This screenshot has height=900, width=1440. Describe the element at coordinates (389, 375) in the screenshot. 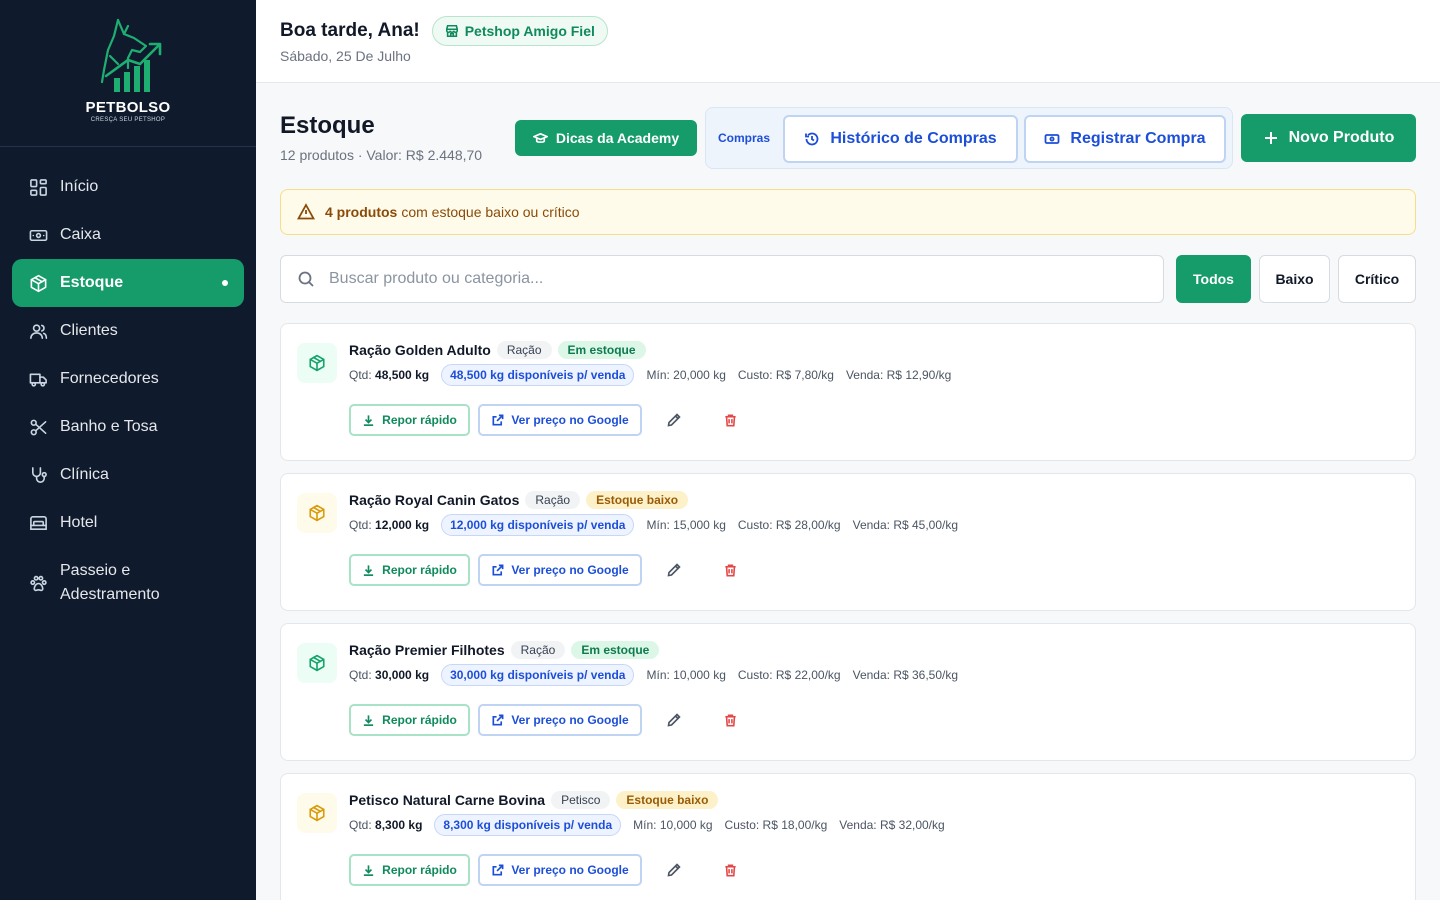

I see `product-quantity: Qtd: 48,500 kg` at that location.